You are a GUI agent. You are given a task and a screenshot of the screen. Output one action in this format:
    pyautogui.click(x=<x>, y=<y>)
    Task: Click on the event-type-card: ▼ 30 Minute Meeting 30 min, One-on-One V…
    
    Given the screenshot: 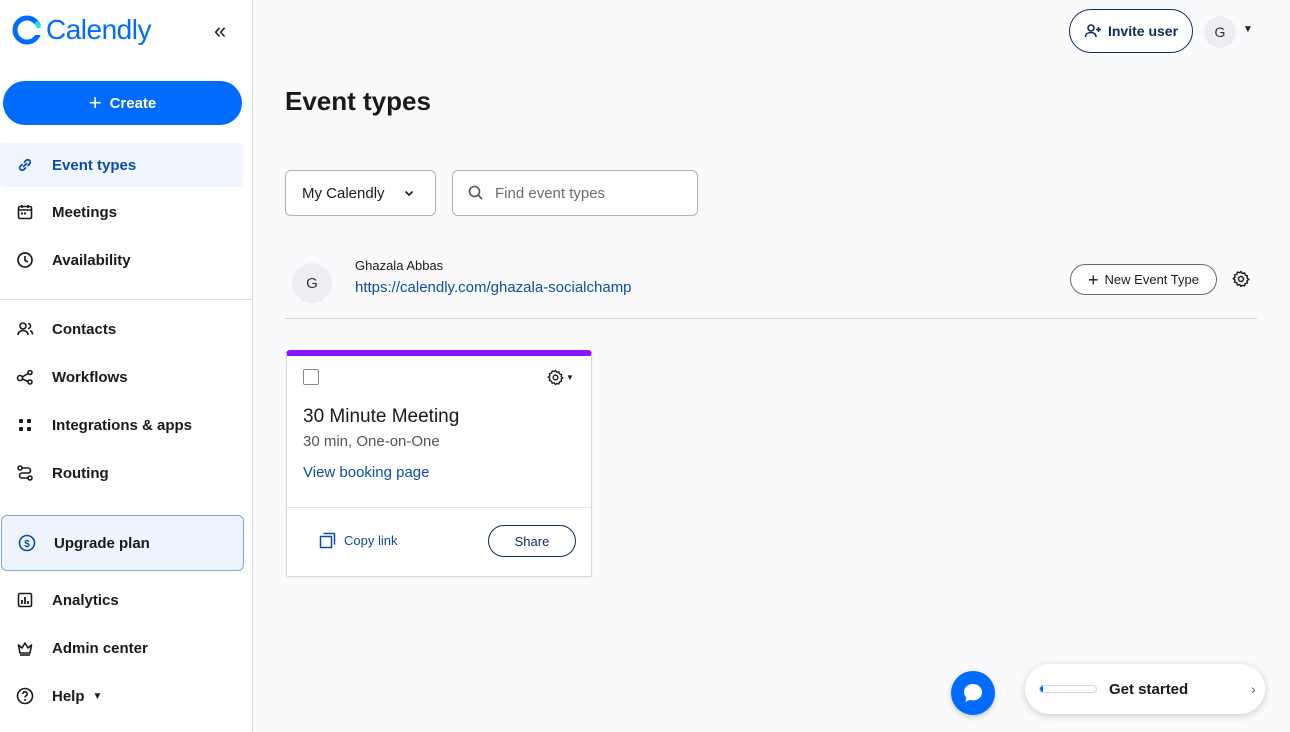 What is the action you would take?
    pyautogui.click(x=439, y=463)
    